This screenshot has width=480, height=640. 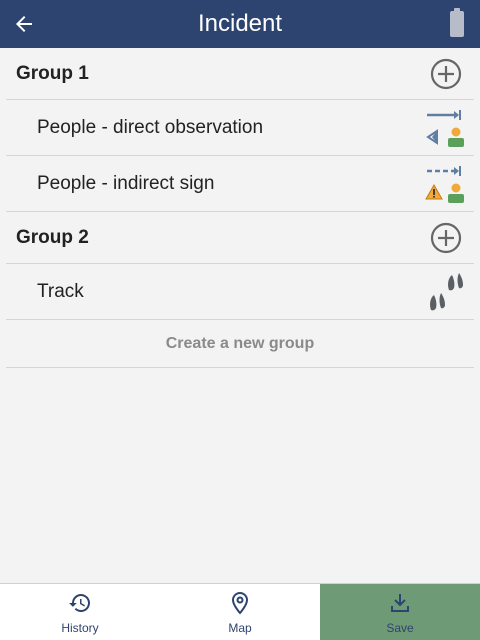 I want to click on nav-map: Map, so click(x=240, y=612).